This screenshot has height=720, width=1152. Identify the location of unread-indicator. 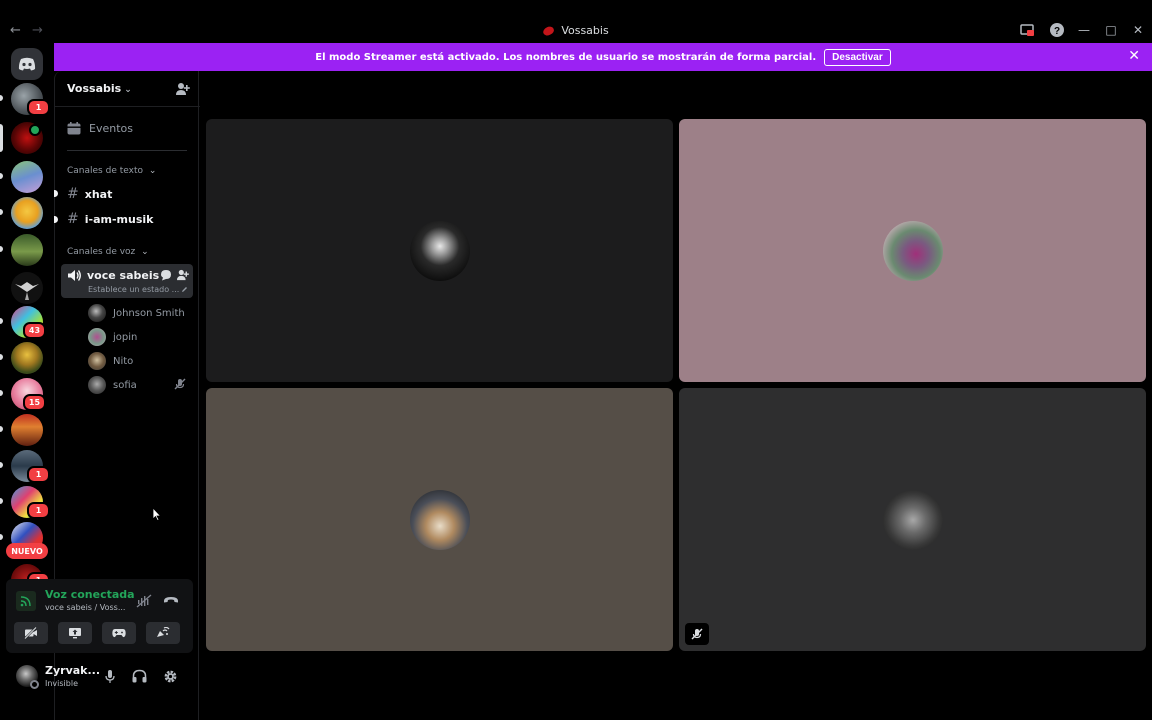
(56, 193).